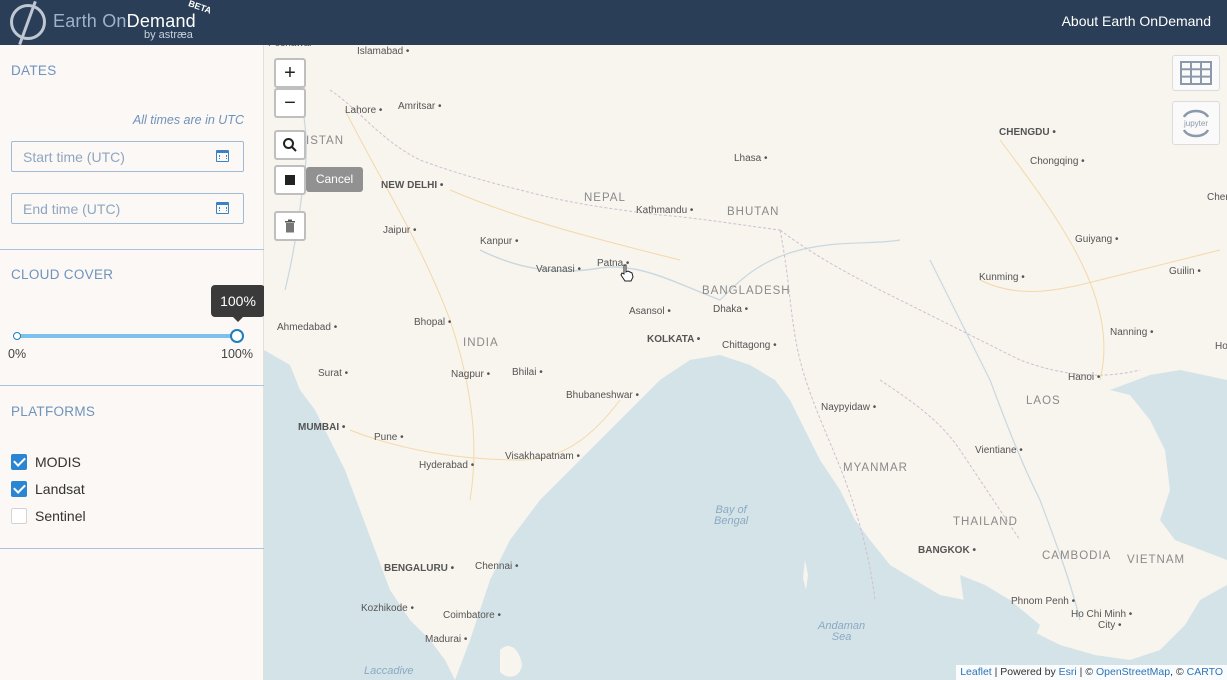 The width and height of the screenshot is (1227, 680). Describe the element at coordinates (58, 462) in the screenshot. I see `platform-label: MODIS` at that location.